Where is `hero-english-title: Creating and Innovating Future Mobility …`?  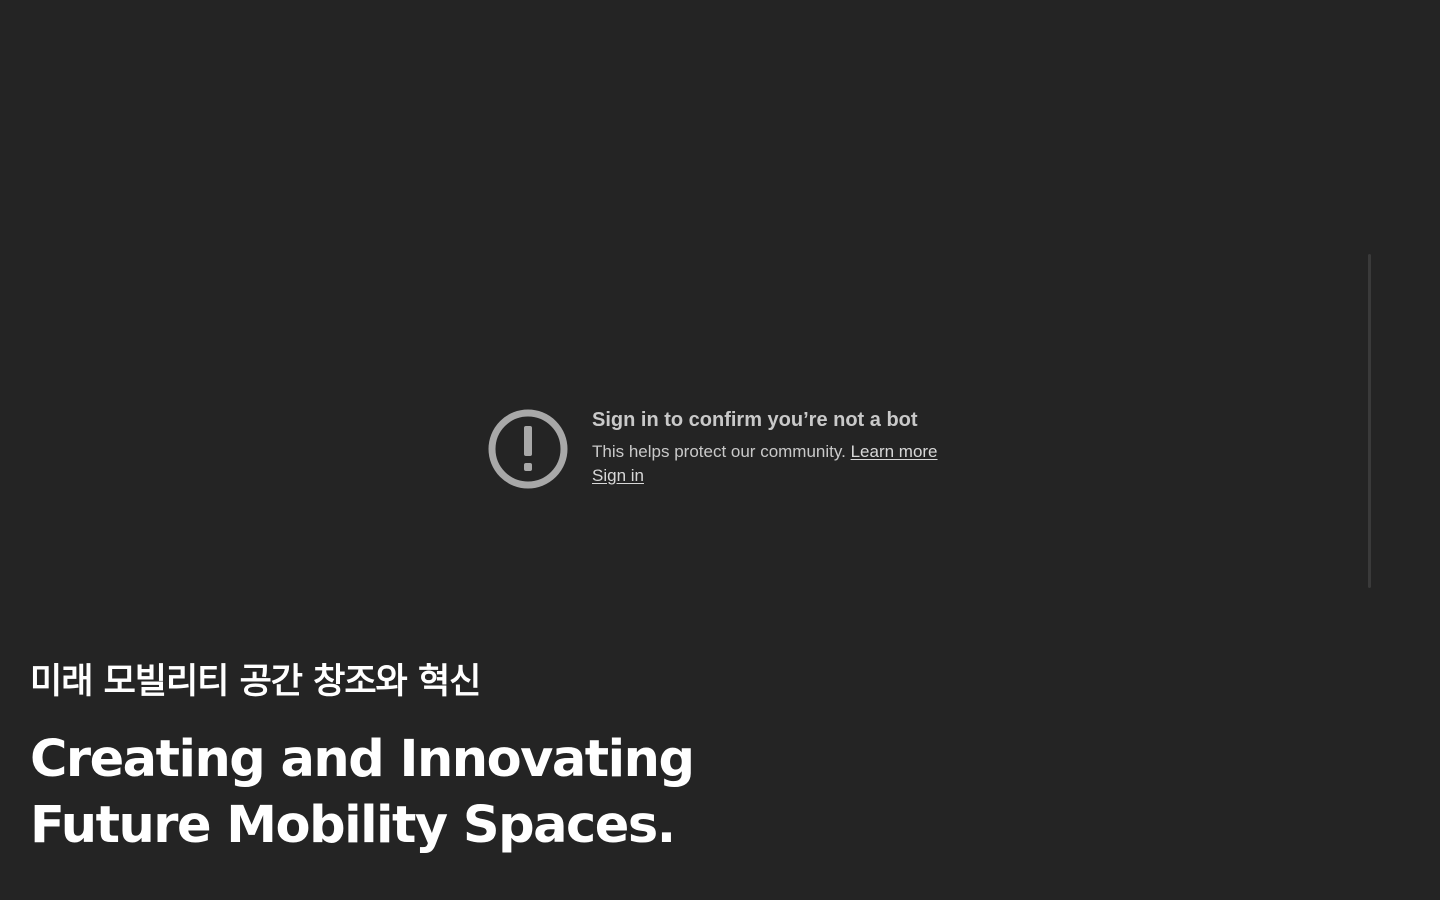 hero-english-title: Creating and Innovating Future Mobility … is located at coordinates (362, 793).